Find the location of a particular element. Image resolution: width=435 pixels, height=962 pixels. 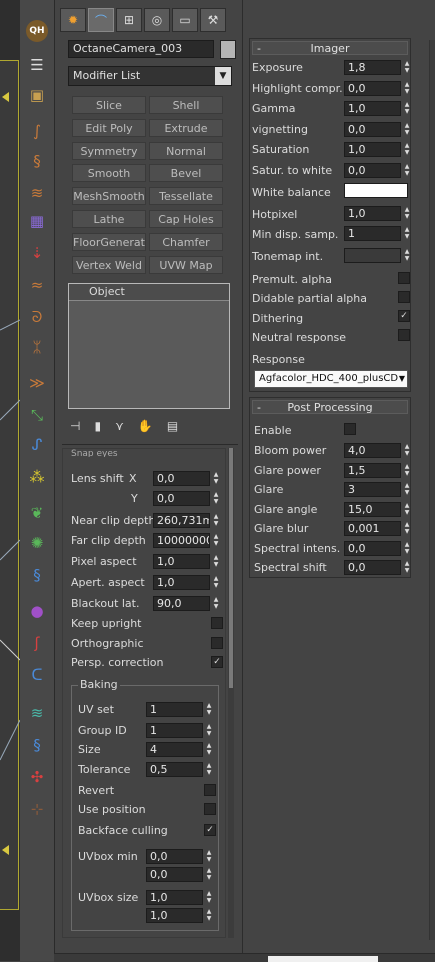

pin-stack-icon: ⊣ is located at coordinates (75, 426).